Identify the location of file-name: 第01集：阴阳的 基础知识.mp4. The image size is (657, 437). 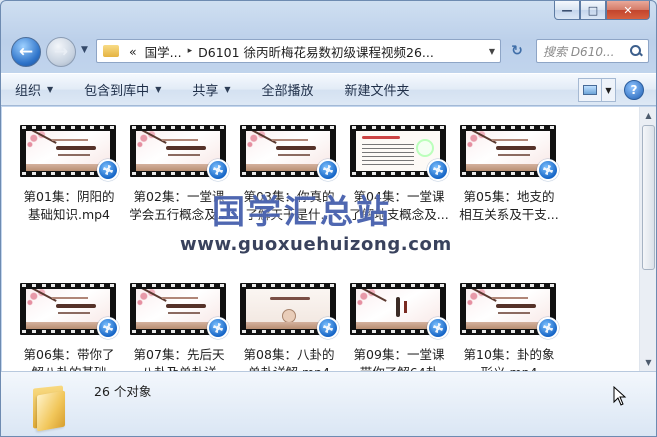
(69, 206).